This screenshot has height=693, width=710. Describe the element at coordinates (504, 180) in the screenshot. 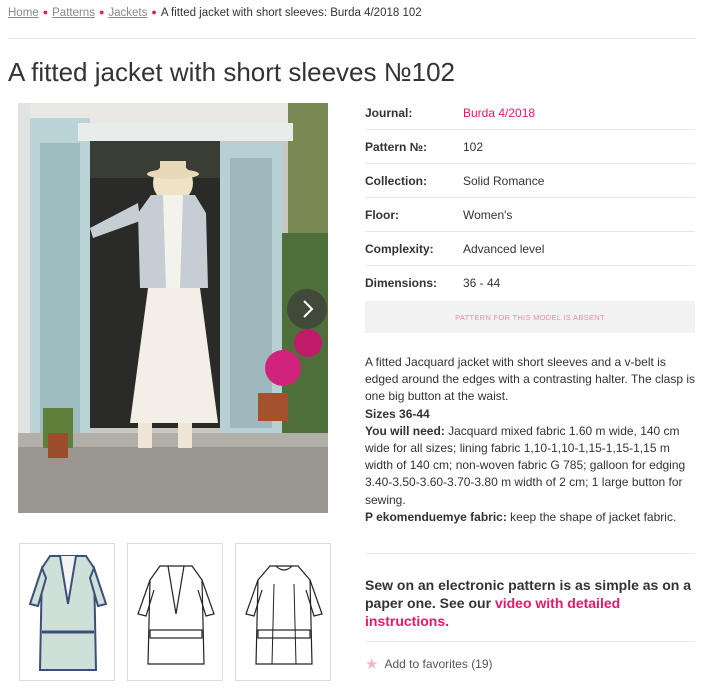

I see `spec-value: Solid Romance` at that location.